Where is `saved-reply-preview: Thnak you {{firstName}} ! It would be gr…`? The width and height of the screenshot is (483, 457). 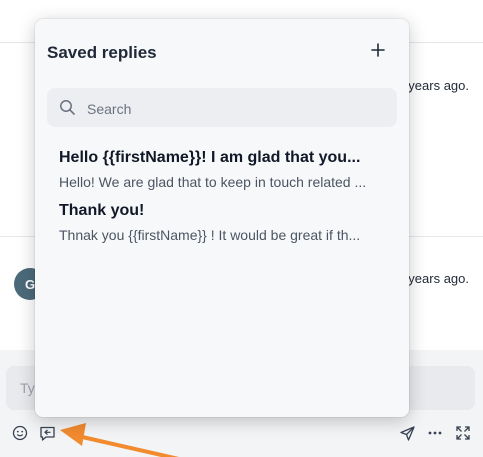
saved-reply-preview: Thnak you {{firstName}} ! It would be gr… is located at coordinates (210, 235).